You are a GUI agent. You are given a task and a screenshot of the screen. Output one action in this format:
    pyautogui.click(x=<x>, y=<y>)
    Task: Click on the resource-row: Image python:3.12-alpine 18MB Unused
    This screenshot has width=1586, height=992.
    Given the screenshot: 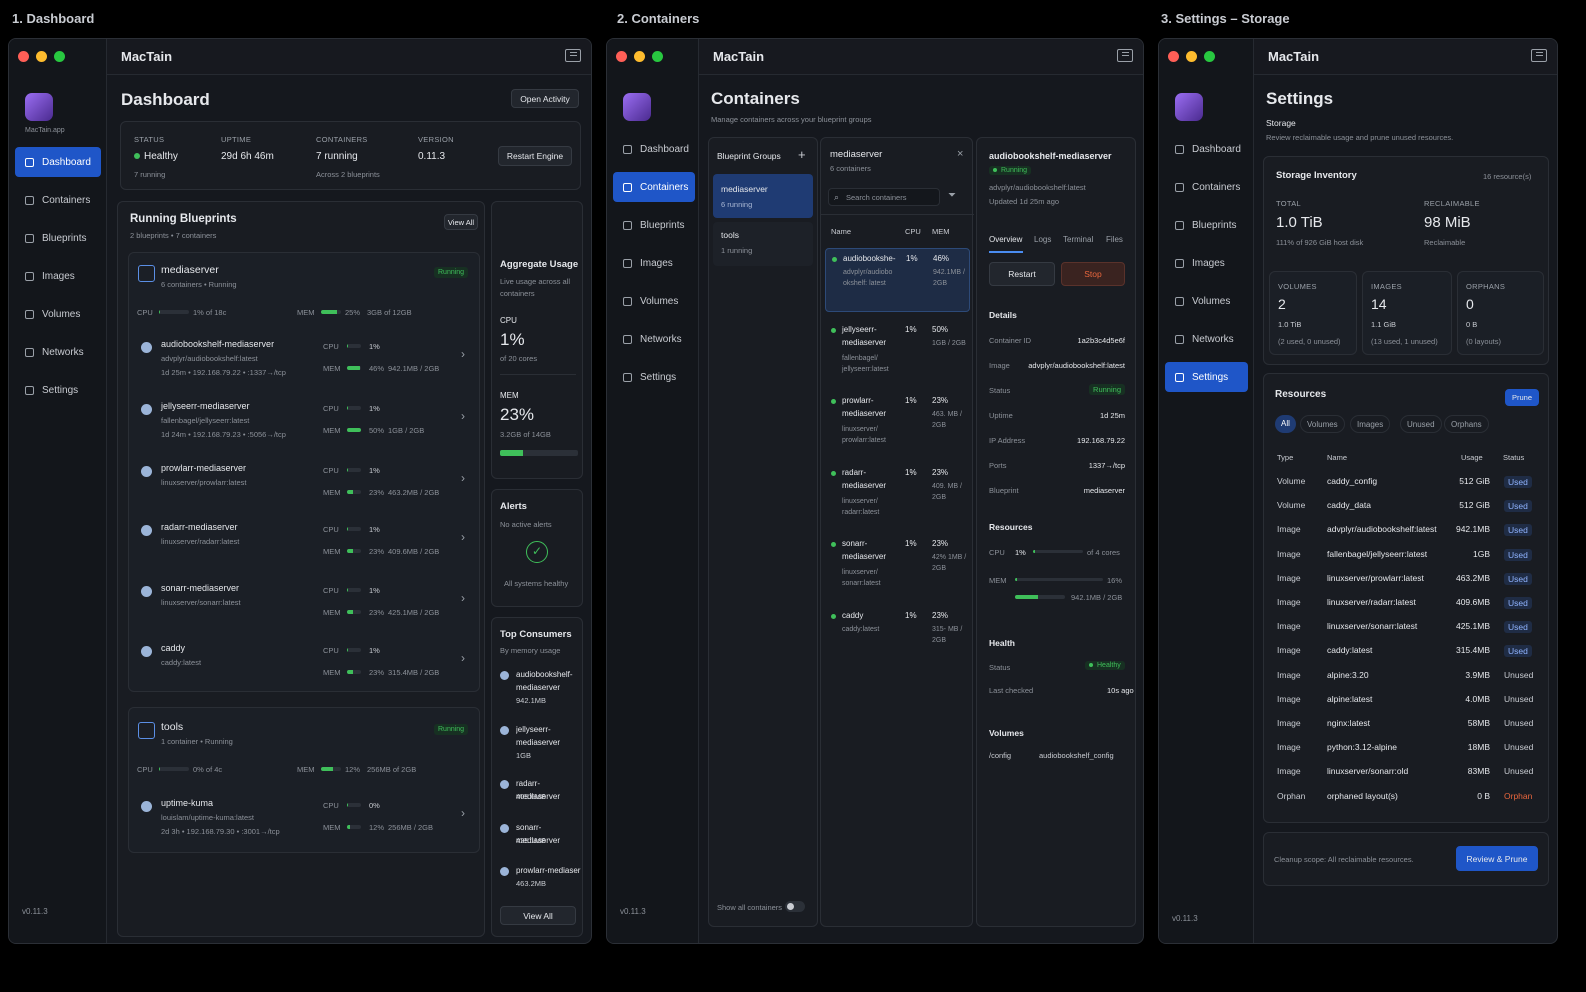 What is the action you would take?
    pyautogui.click(x=1406, y=748)
    